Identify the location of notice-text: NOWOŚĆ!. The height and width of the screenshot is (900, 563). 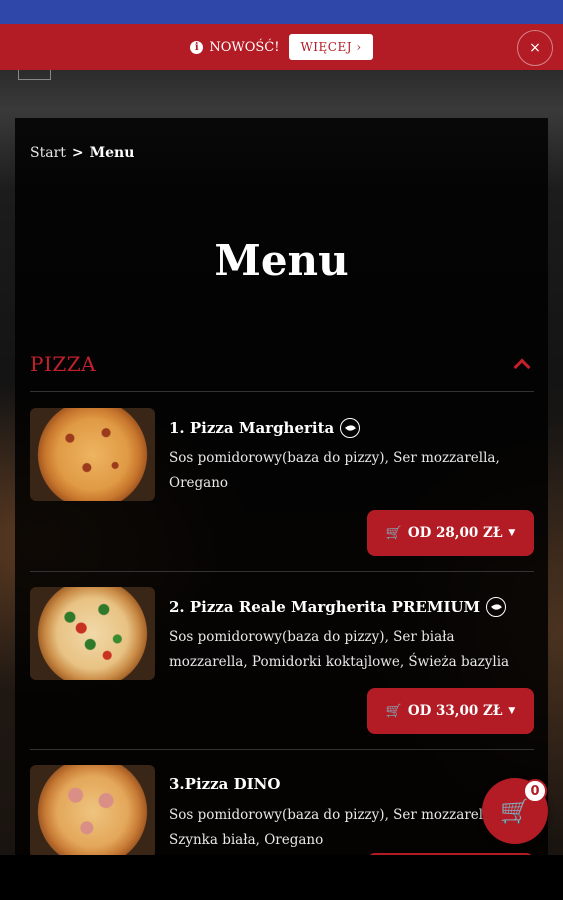
(244, 47).